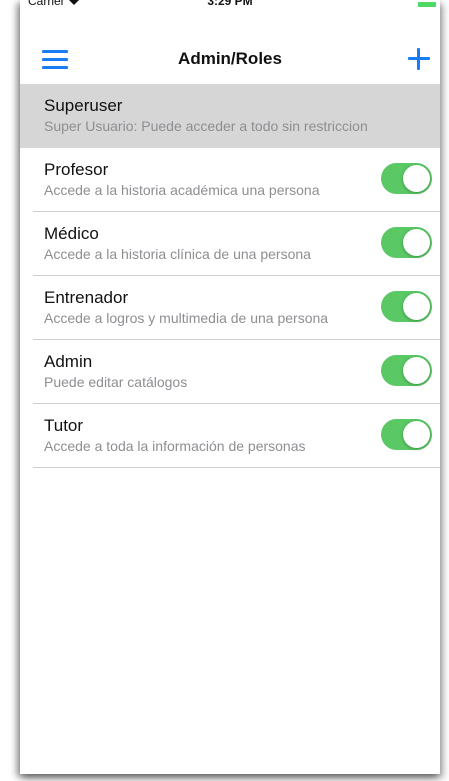 Image resolution: width=449 pixels, height=781 pixels. I want to click on role-row-admin: Admin Puede editar catálogos, so click(230, 372).